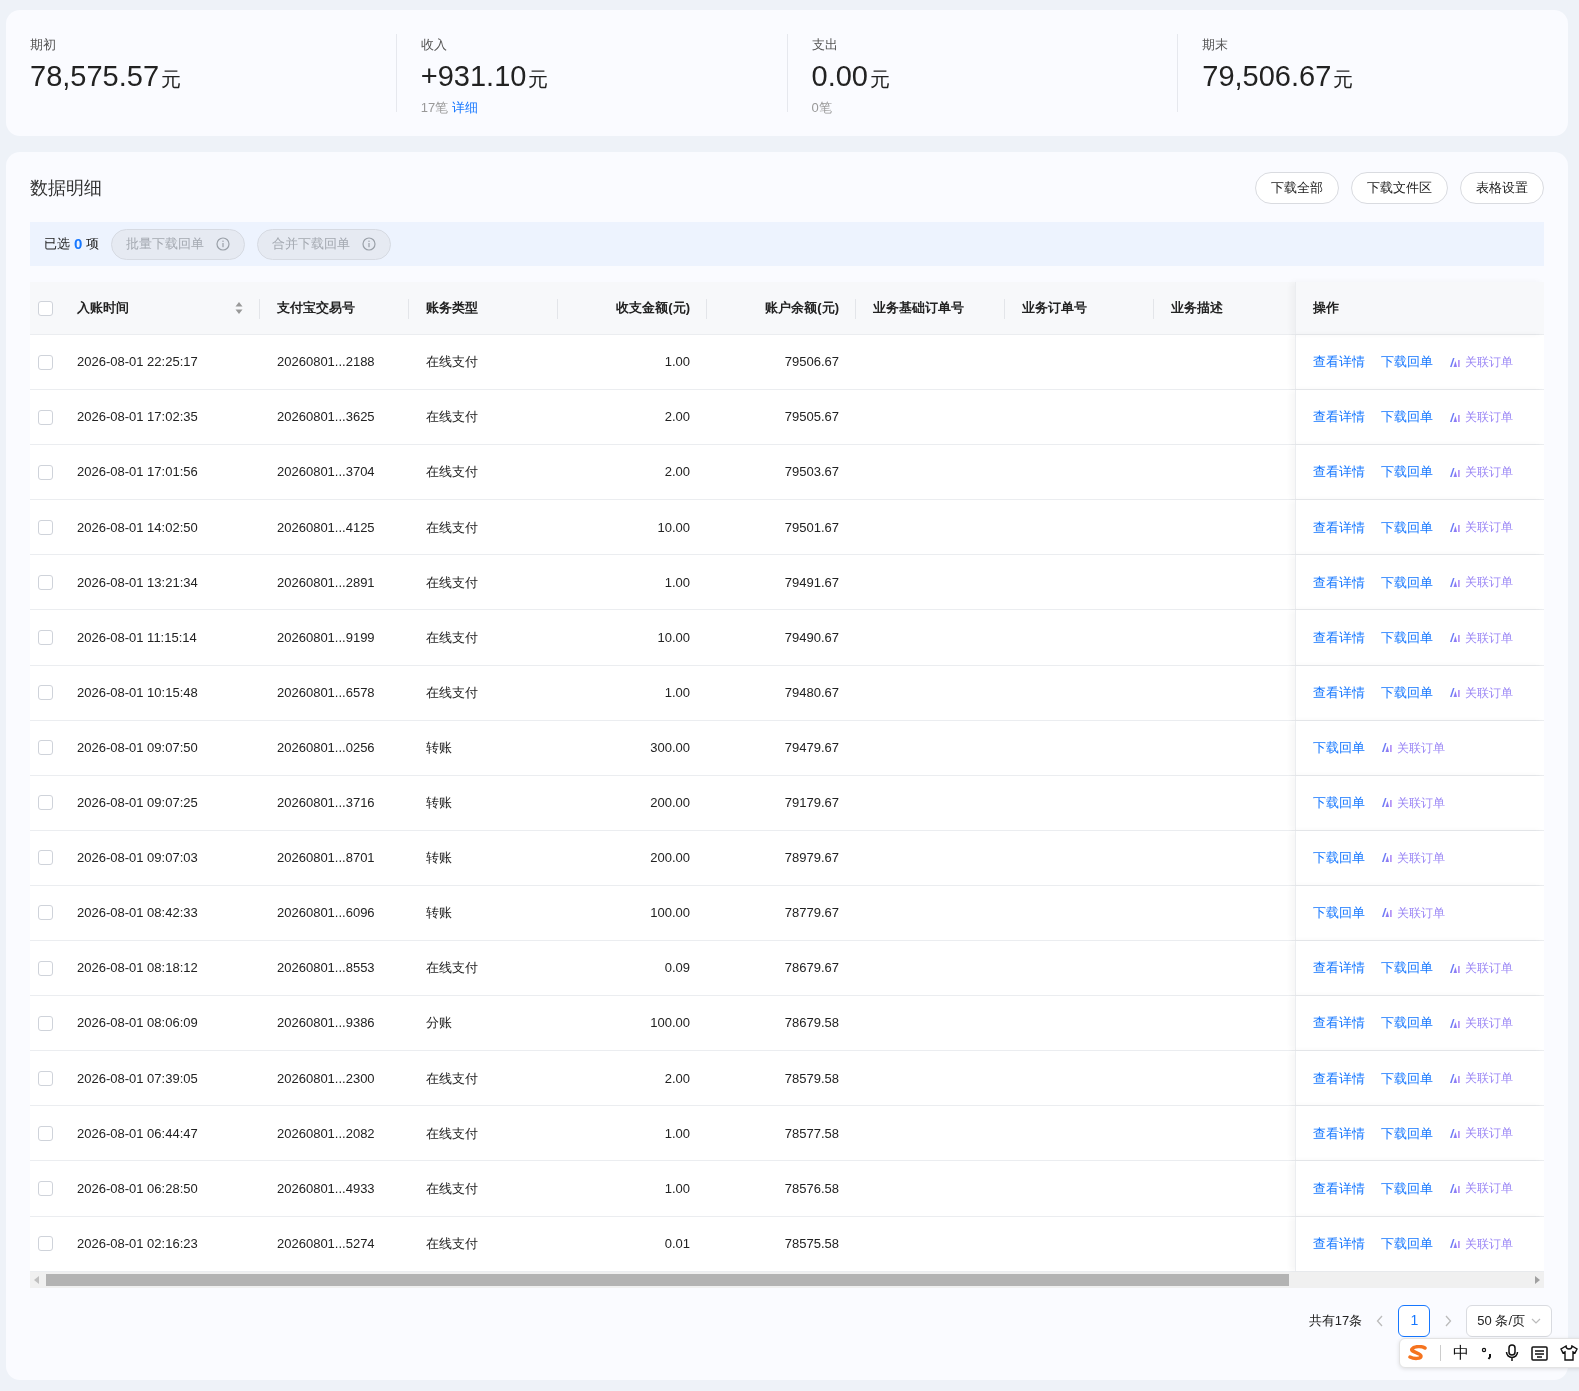 The height and width of the screenshot is (1391, 1579). What do you see at coordinates (673, 637) in the screenshot?
I see `table-cell-text: 10.00` at bounding box center [673, 637].